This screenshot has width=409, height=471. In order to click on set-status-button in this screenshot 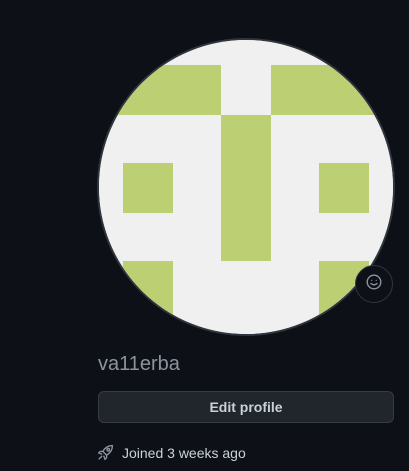, I will do `click(374, 284)`.